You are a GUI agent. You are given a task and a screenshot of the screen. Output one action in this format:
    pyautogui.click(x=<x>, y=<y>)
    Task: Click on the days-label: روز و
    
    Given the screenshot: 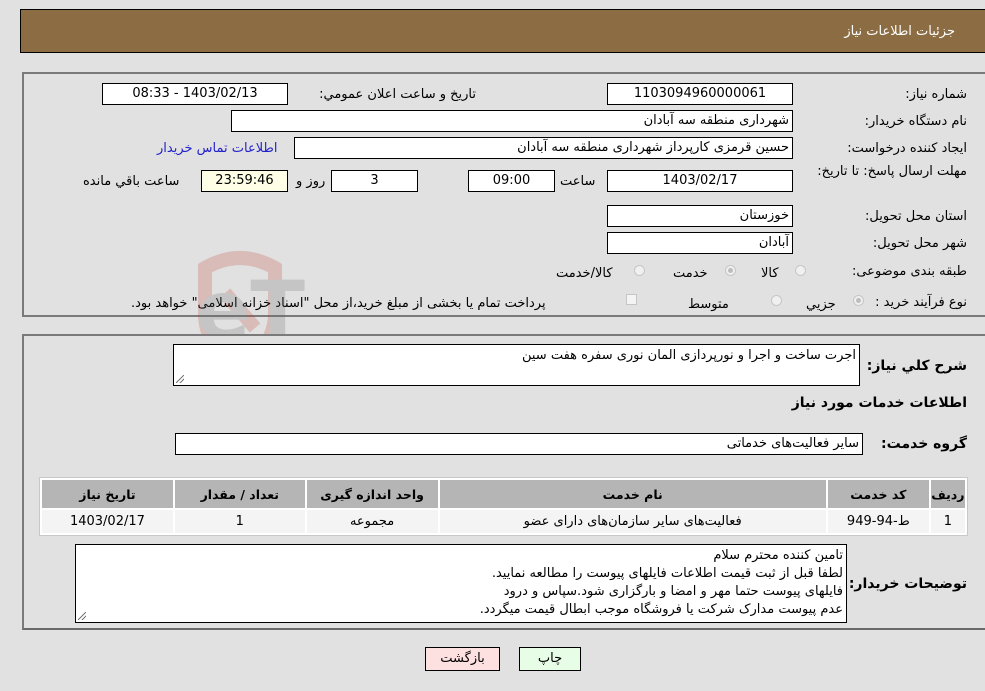 What is the action you would take?
    pyautogui.click(x=311, y=181)
    